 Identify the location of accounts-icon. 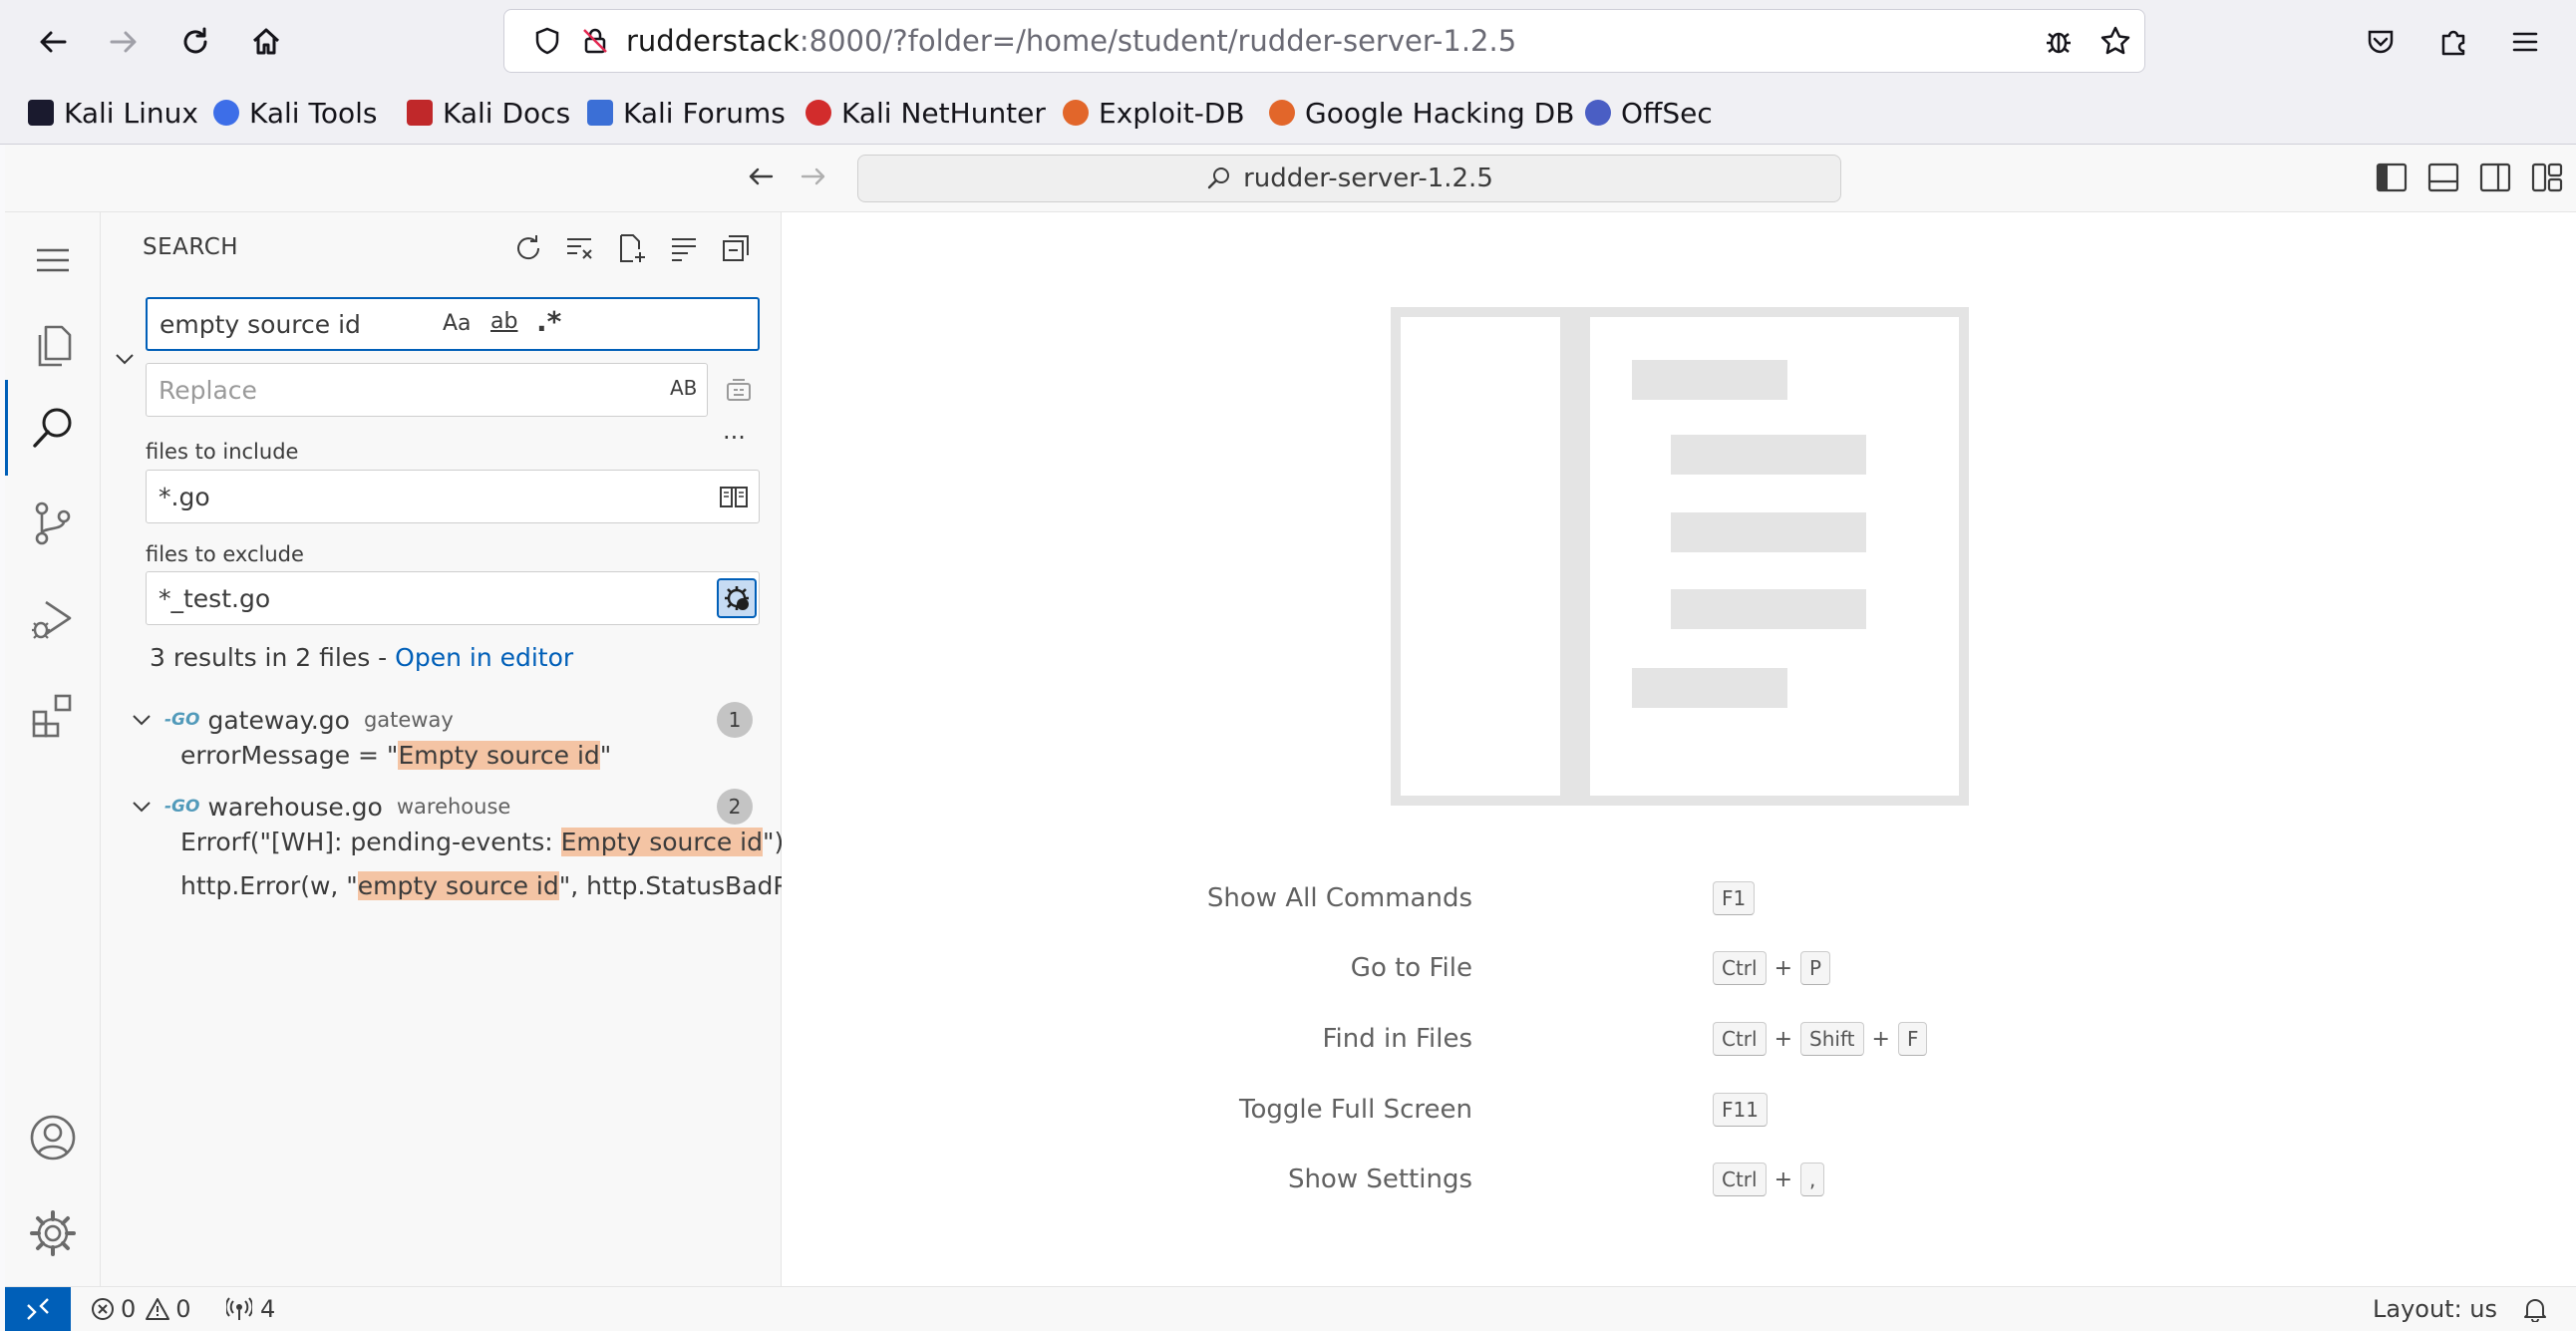
(53, 1137).